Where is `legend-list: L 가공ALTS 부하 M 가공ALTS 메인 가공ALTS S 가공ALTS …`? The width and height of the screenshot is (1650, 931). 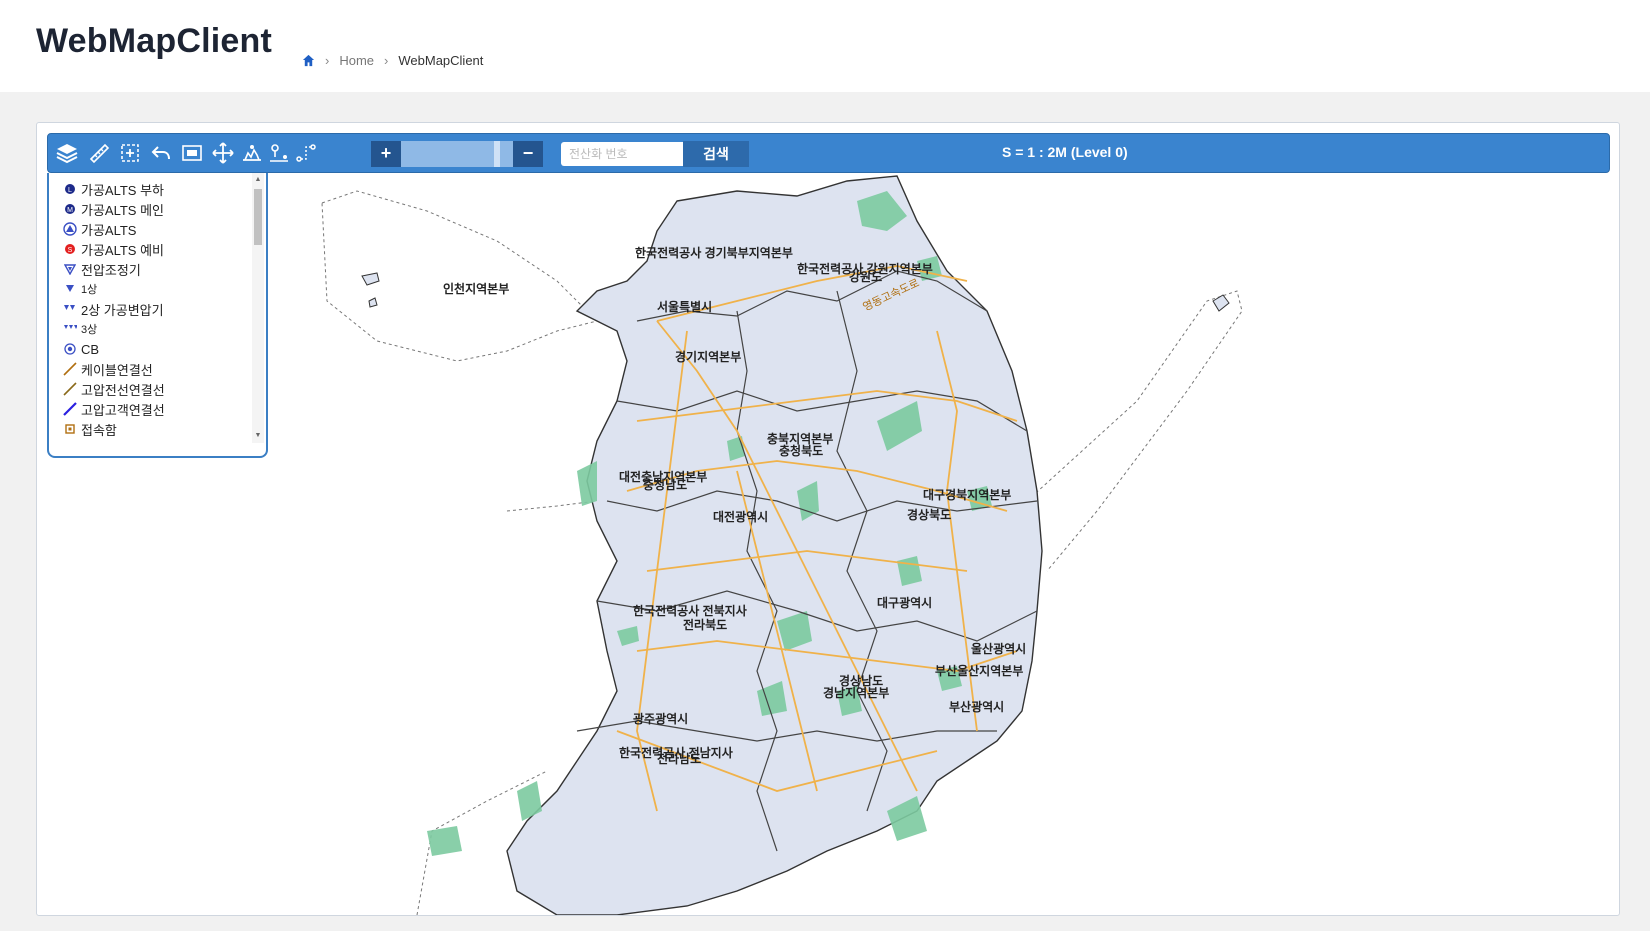 legend-list: L 가공ALTS 부하 M 가공ALTS 메인 가공ALTS S 가공ALTS … is located at coordinates (149, 309).